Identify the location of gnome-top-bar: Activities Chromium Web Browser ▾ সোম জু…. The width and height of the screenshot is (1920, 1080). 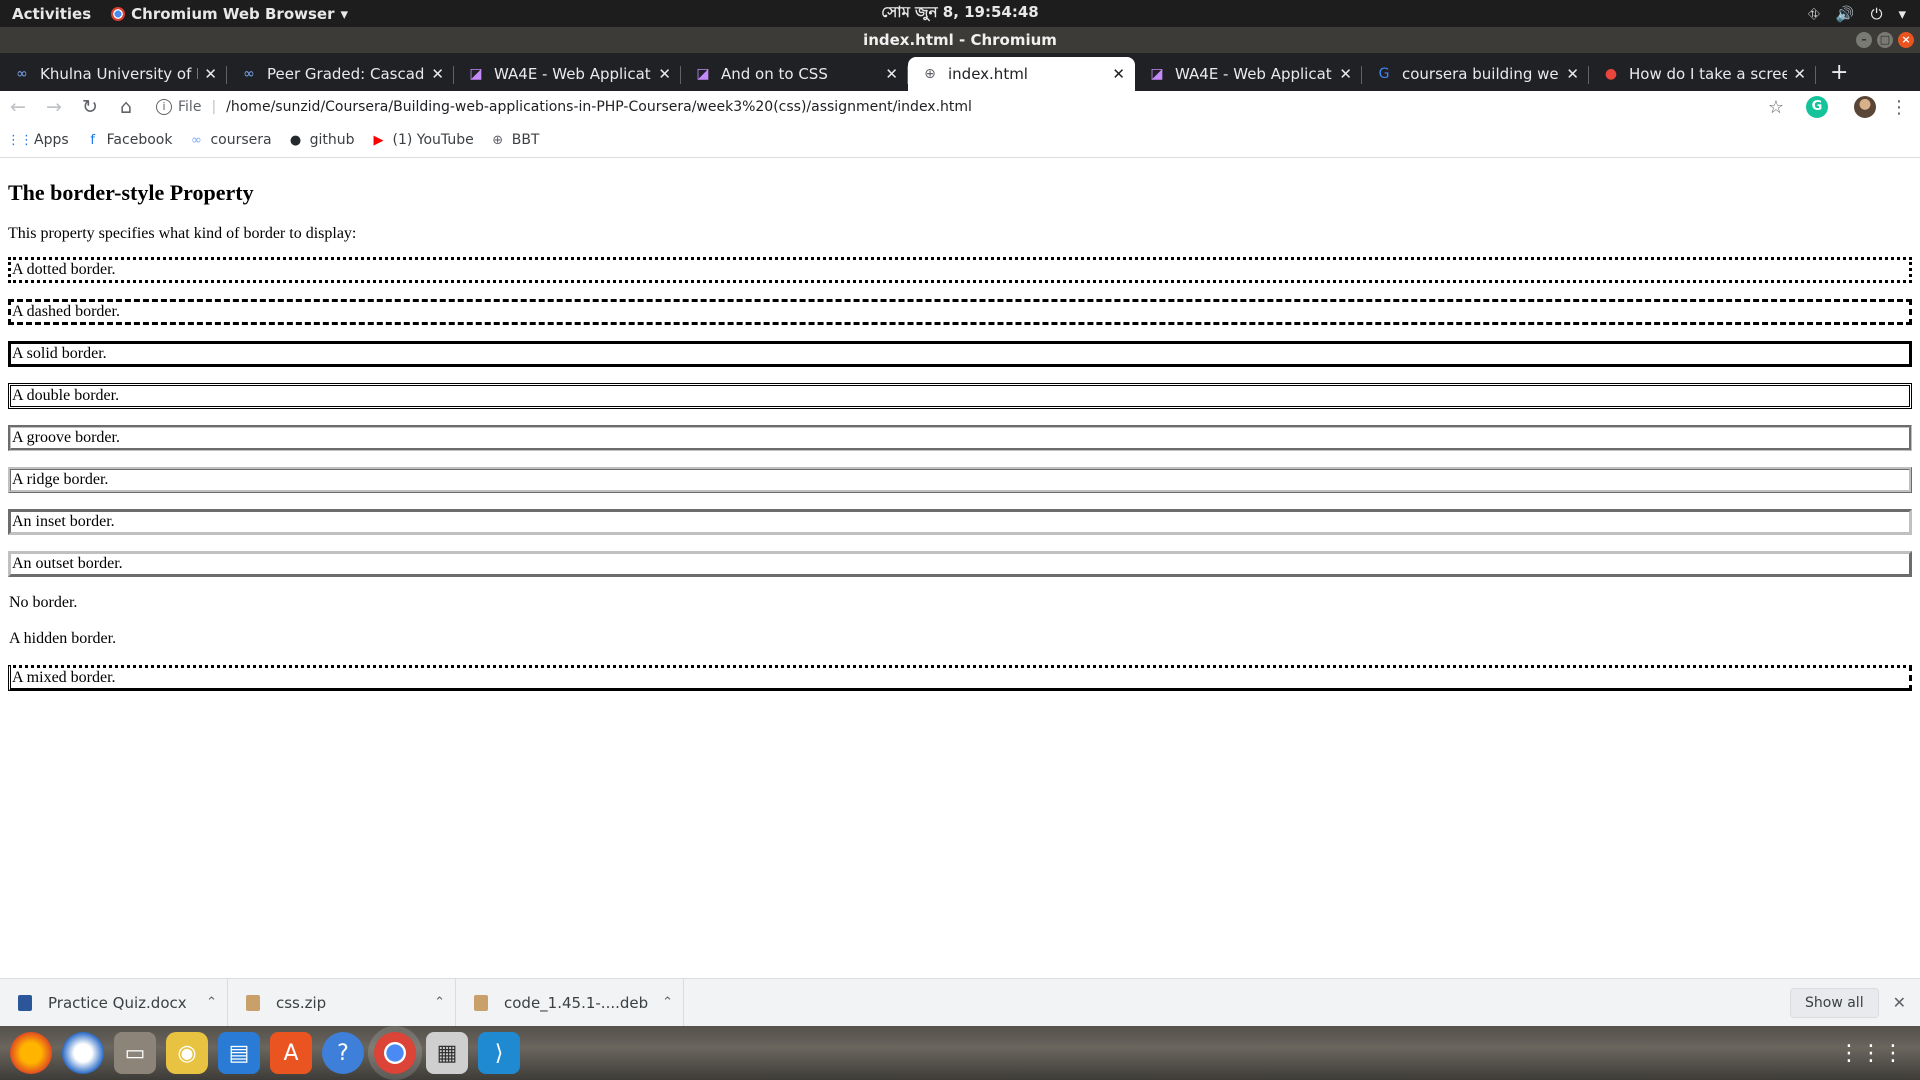
(960, 13).